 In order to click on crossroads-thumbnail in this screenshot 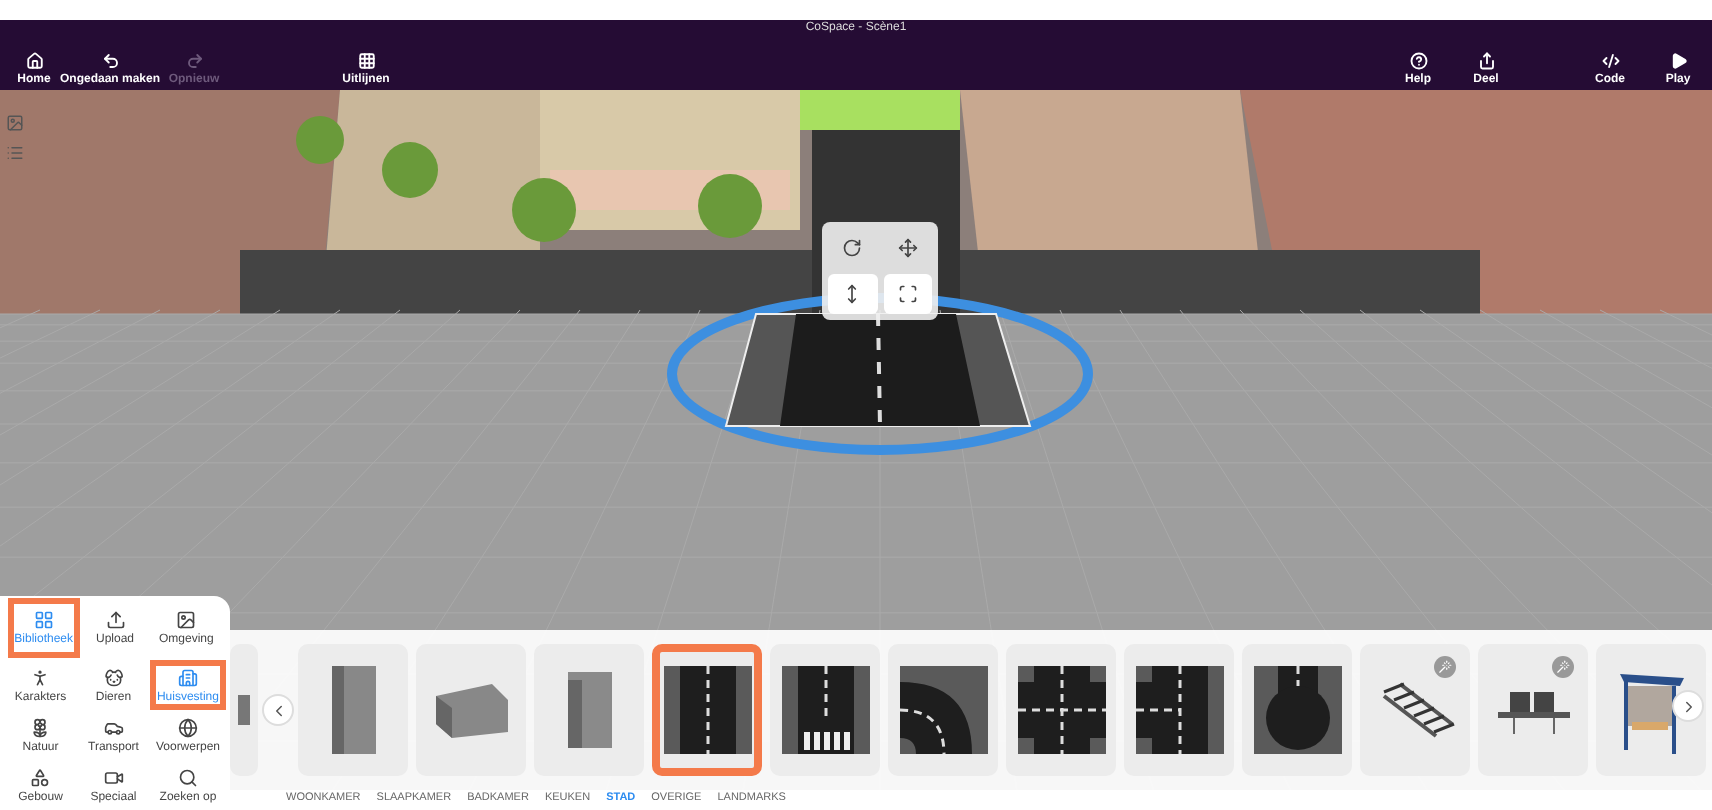, I will do `click(1061, 710)`.